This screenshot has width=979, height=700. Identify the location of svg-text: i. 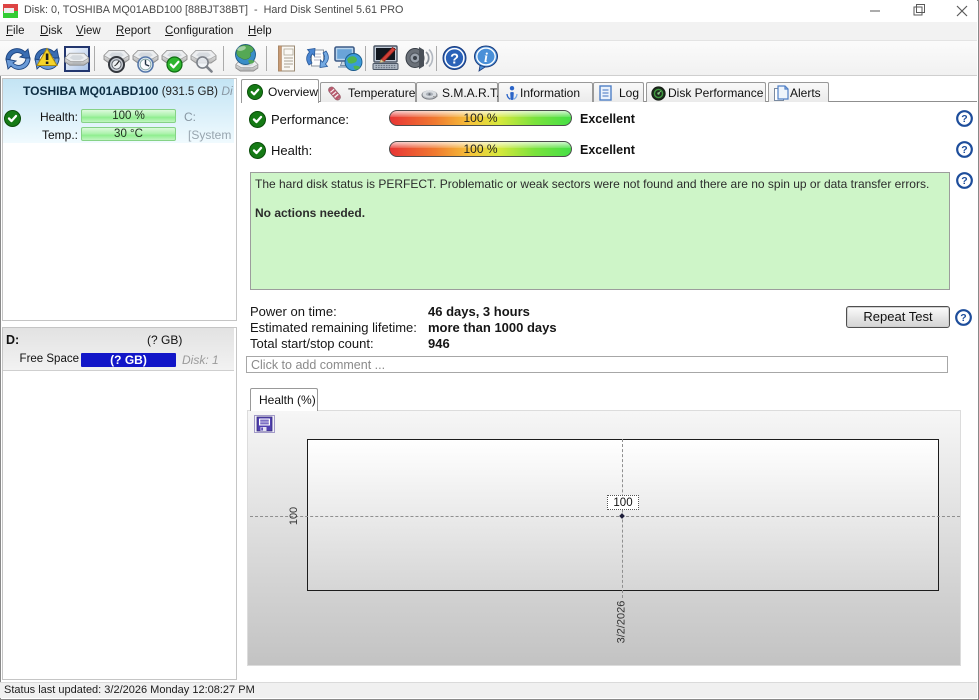
(486, 58).